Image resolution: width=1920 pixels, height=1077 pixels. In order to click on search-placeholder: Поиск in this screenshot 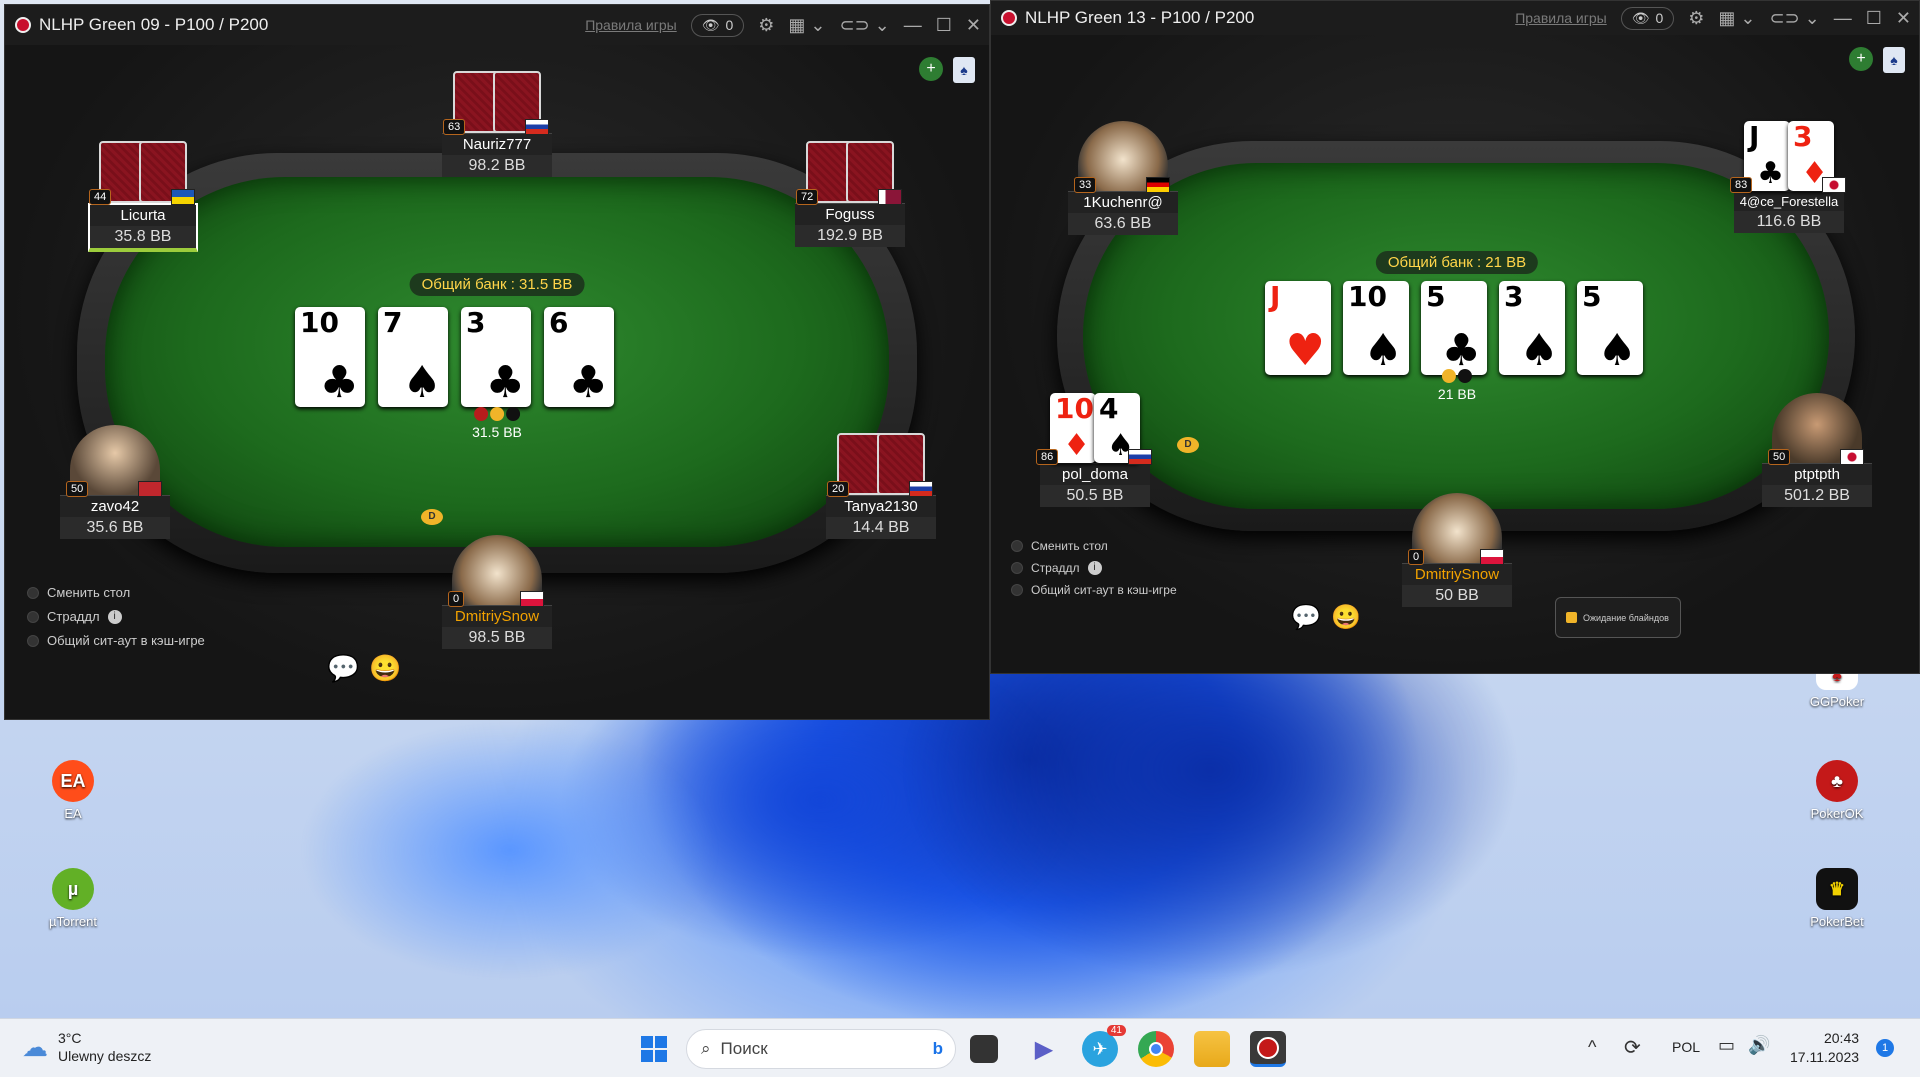, I will do `click(744, 1048)`.